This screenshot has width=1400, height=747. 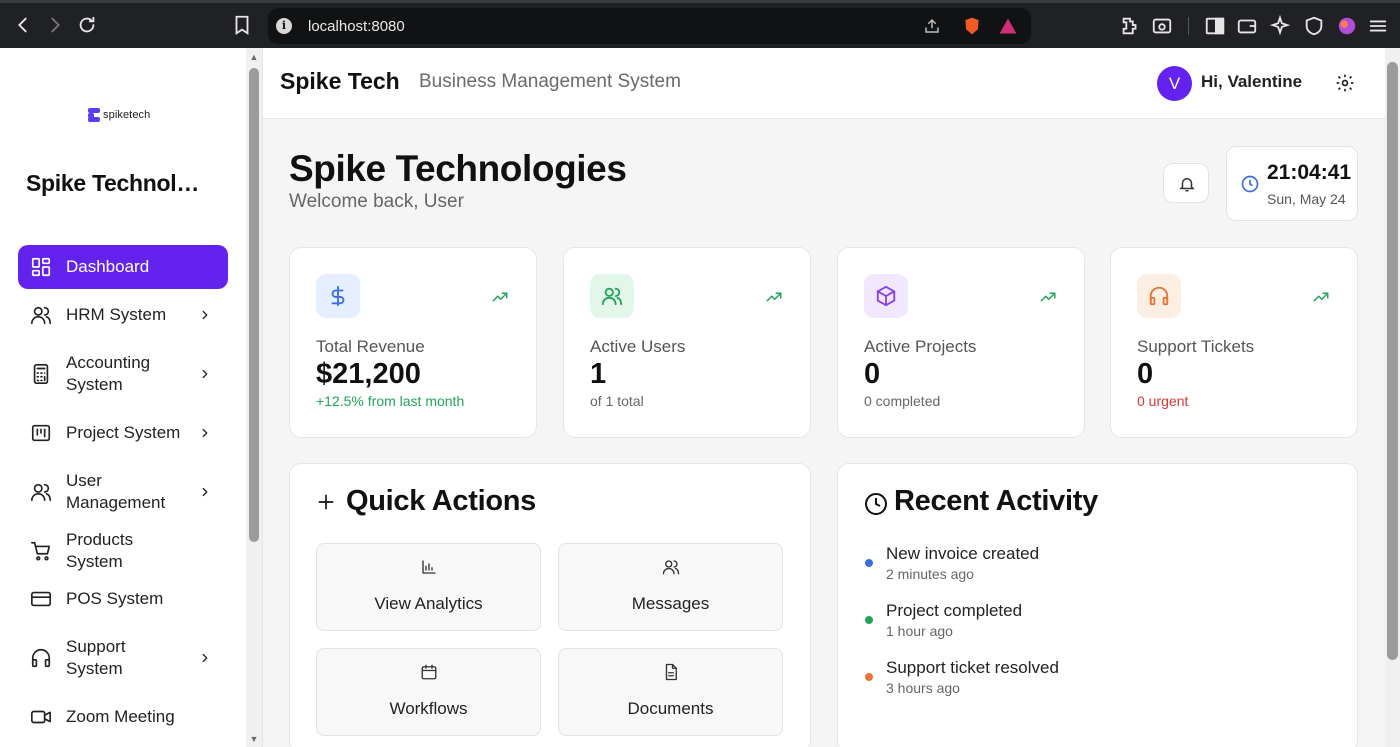 What do you see at coordinates (671, 674) in the screenshot?
I see `document-icon` at bounding box center [671, 674].